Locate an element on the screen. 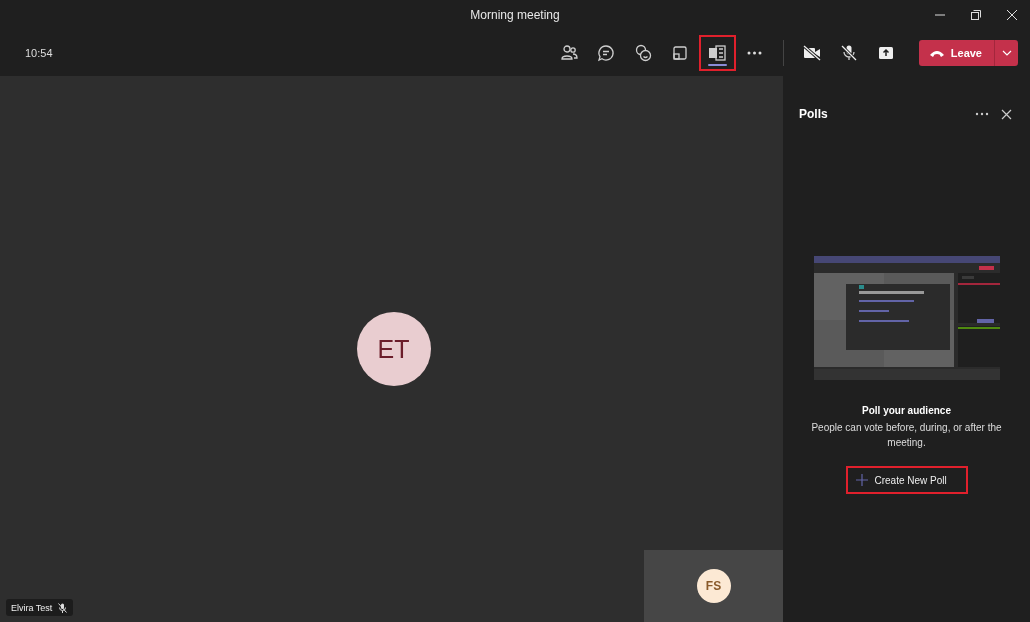 The image size is (1030, 622). self-avatar: FS is located at coordinates (713, 586).